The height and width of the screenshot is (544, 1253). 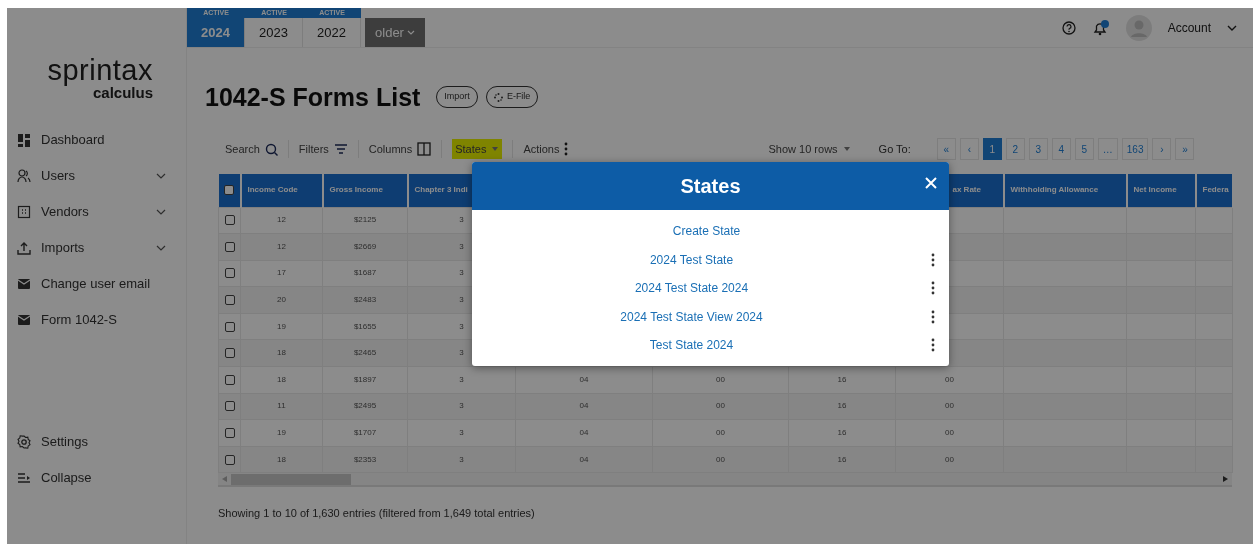 I want to click on table-cell: $1687, so click(x=365, y=273).